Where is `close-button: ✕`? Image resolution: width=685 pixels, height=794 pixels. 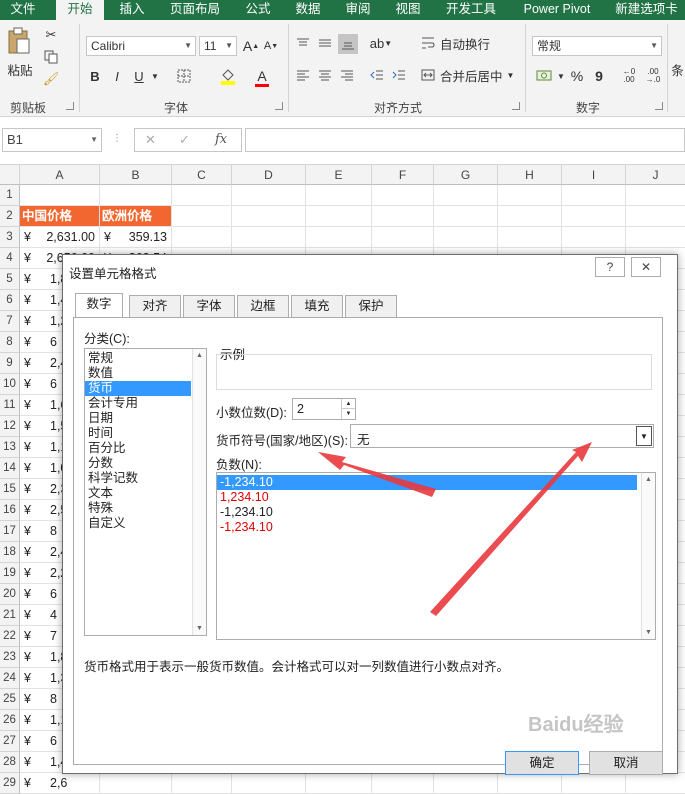
close-button: ✕ is located at coordinates (646, 267).